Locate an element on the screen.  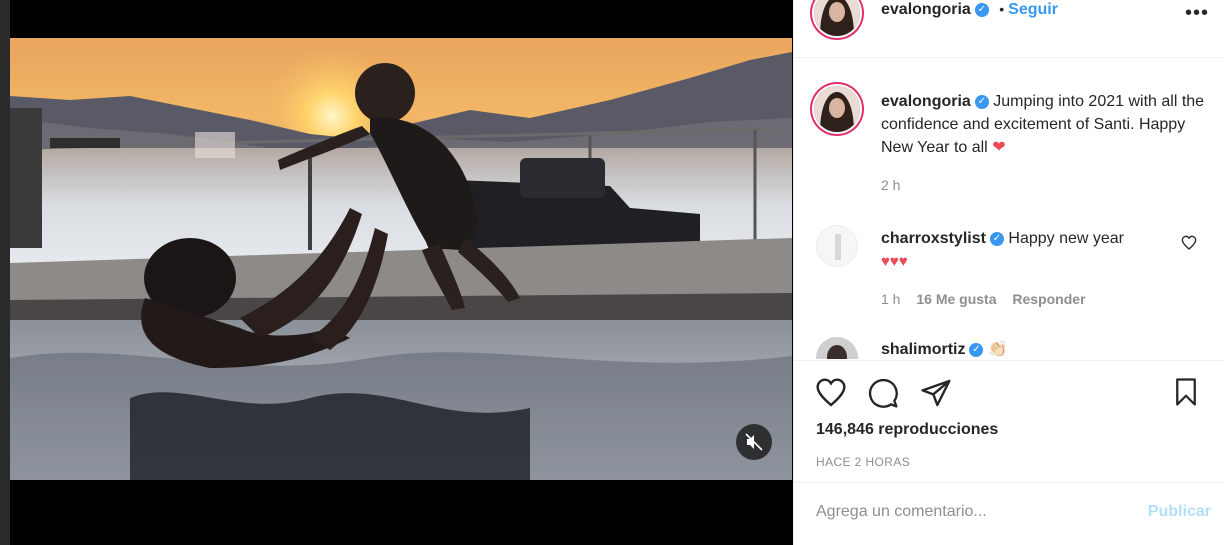
comment-meta: 1 h 16 Me gusta Responder is located at coordinates (983, 299).